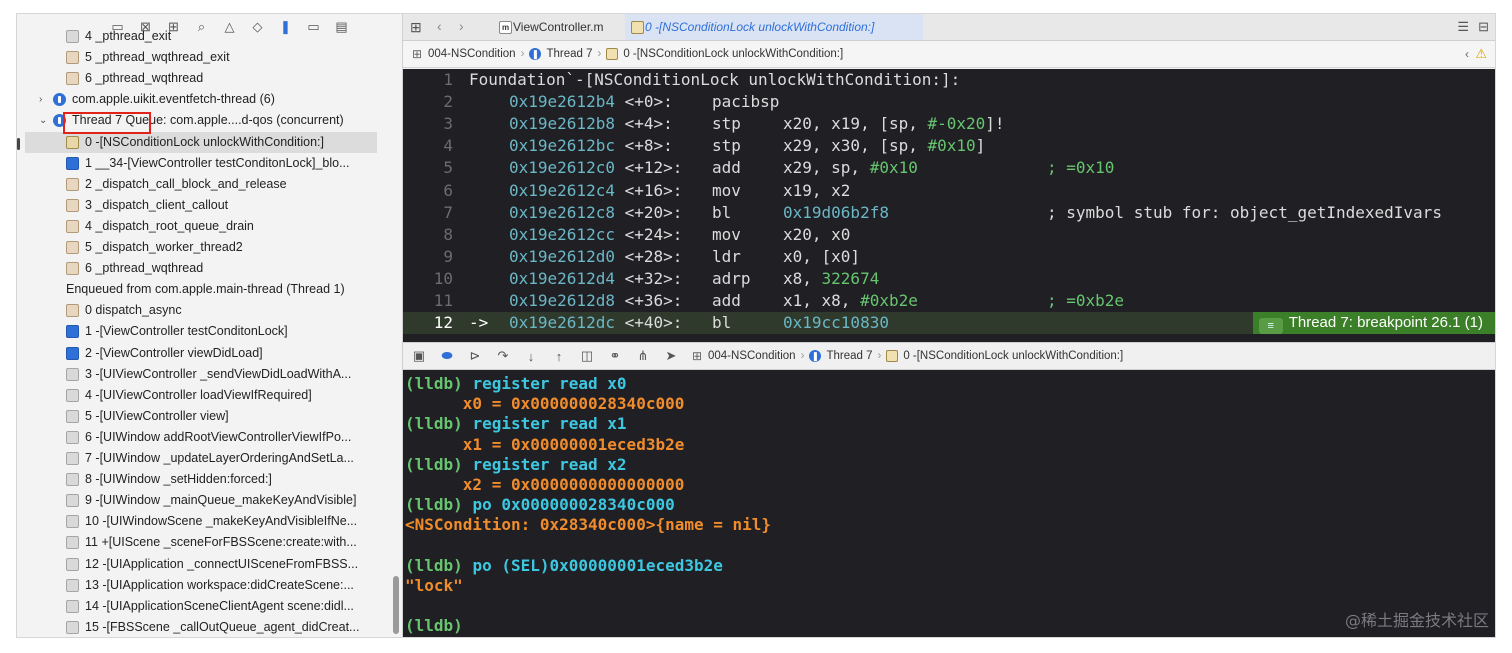 The image size is (1512, 653). I want to click on jumpbar-thread: Thread 7, so click(569, 54).